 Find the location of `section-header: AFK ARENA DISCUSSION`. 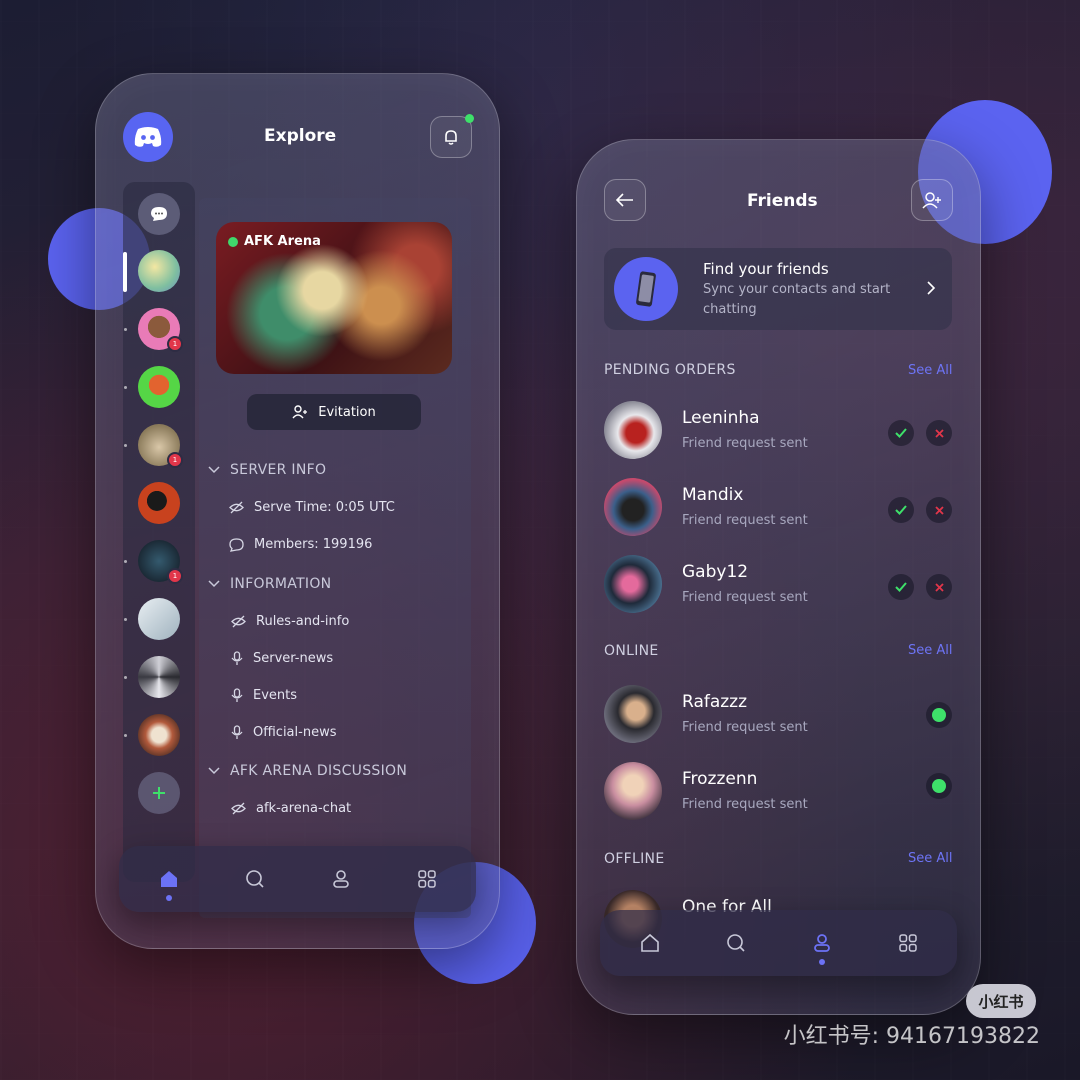

section-header: AFK ARENA DISCUSSION is located at coordinates (307, 771).